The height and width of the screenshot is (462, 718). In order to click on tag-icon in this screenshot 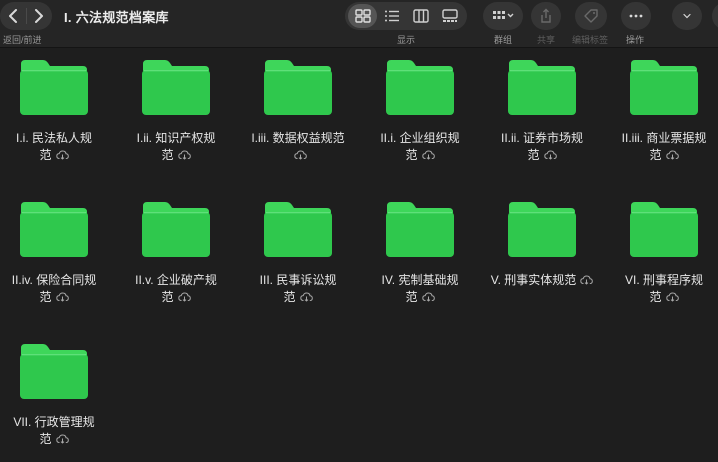, I will do `click(591, 16)`.